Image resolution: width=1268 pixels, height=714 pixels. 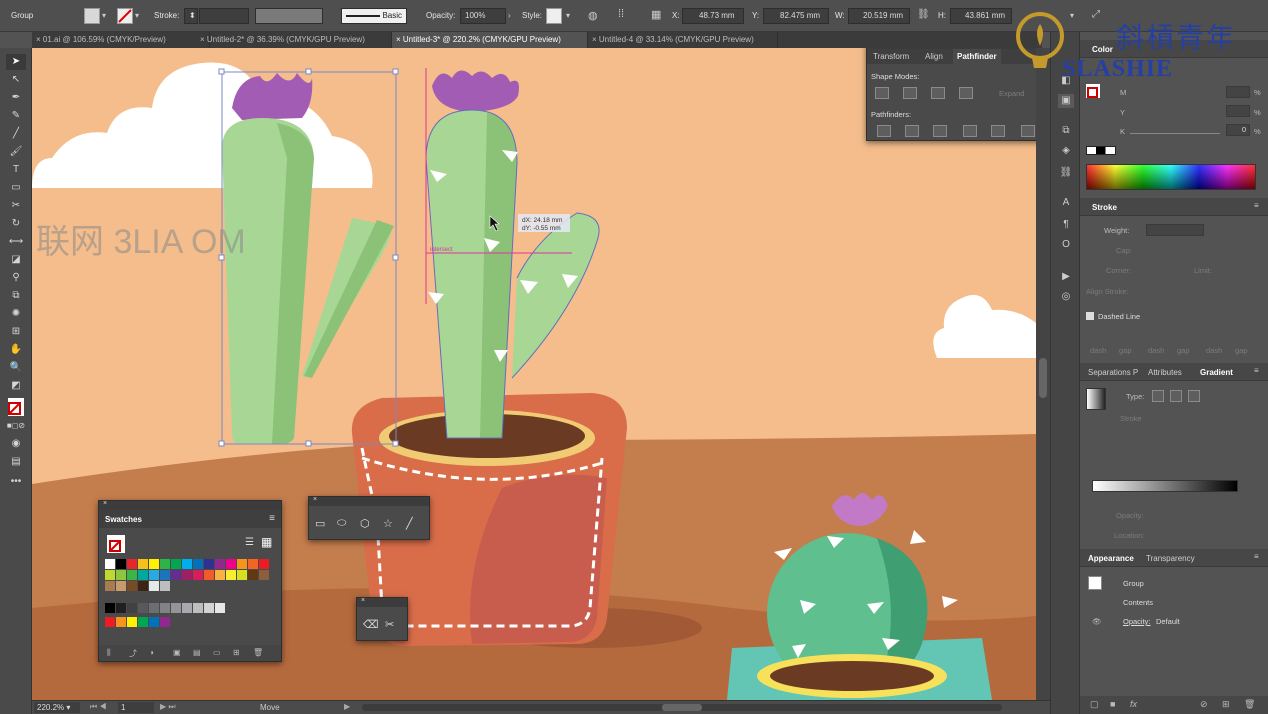 What do you see at coordinates (197, 652) in the screenshot?
I see `new-color-group-icon: ▤` at bounding box center [197, 652].